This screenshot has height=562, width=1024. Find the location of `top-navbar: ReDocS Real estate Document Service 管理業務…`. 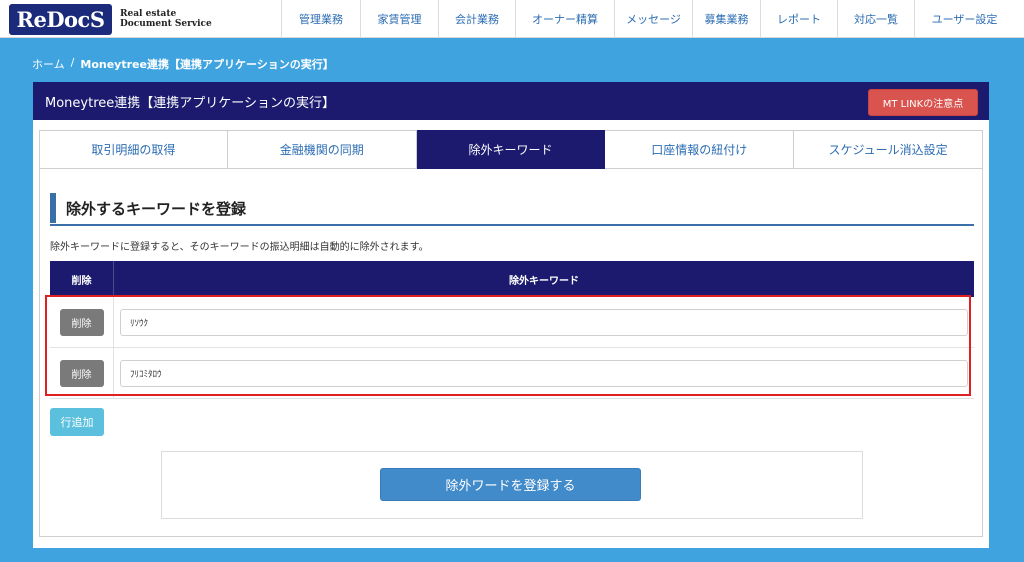

top-navbar: ReDocS Real estate Document Service 管理業務… is located at coordinates (512, 19).